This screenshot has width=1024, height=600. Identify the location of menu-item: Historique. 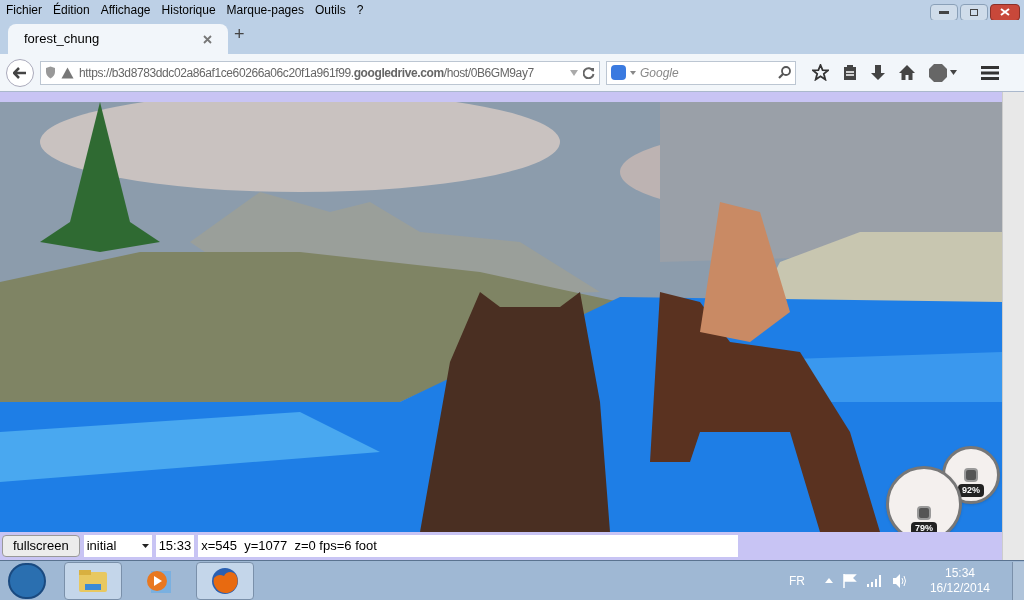
(188, 10).